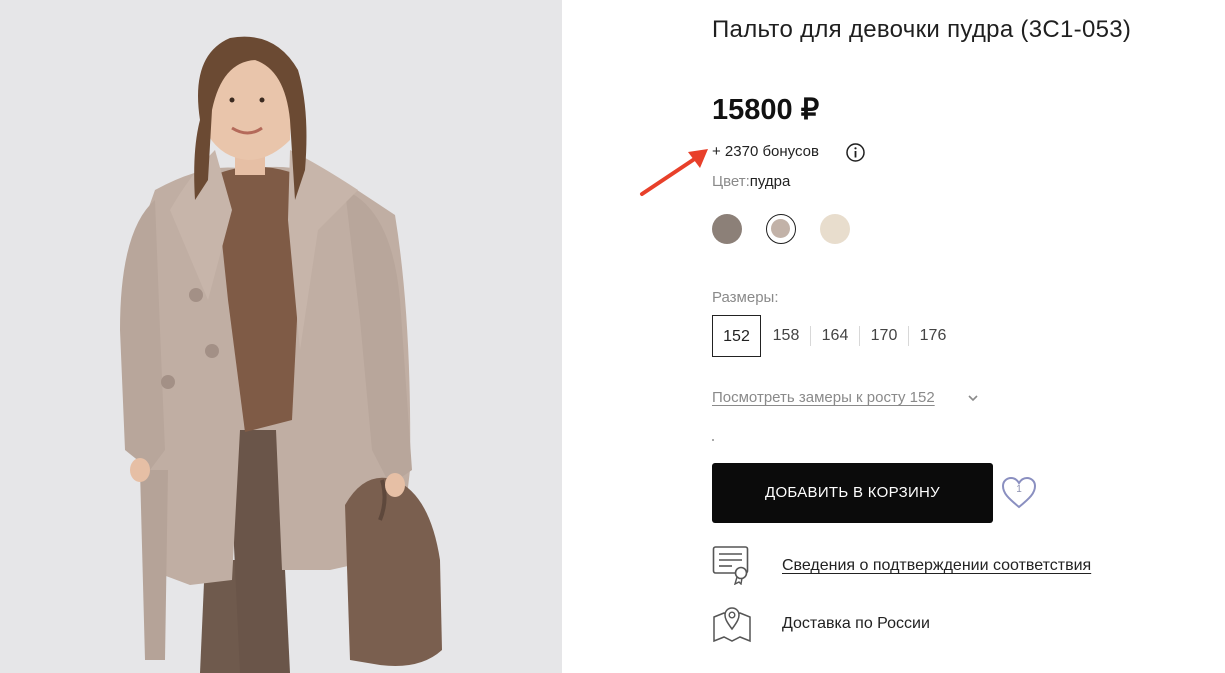 The width and height of the screenshot is (1225, 673). I want to click on wishlist-count: 1, so click(1019, 489).